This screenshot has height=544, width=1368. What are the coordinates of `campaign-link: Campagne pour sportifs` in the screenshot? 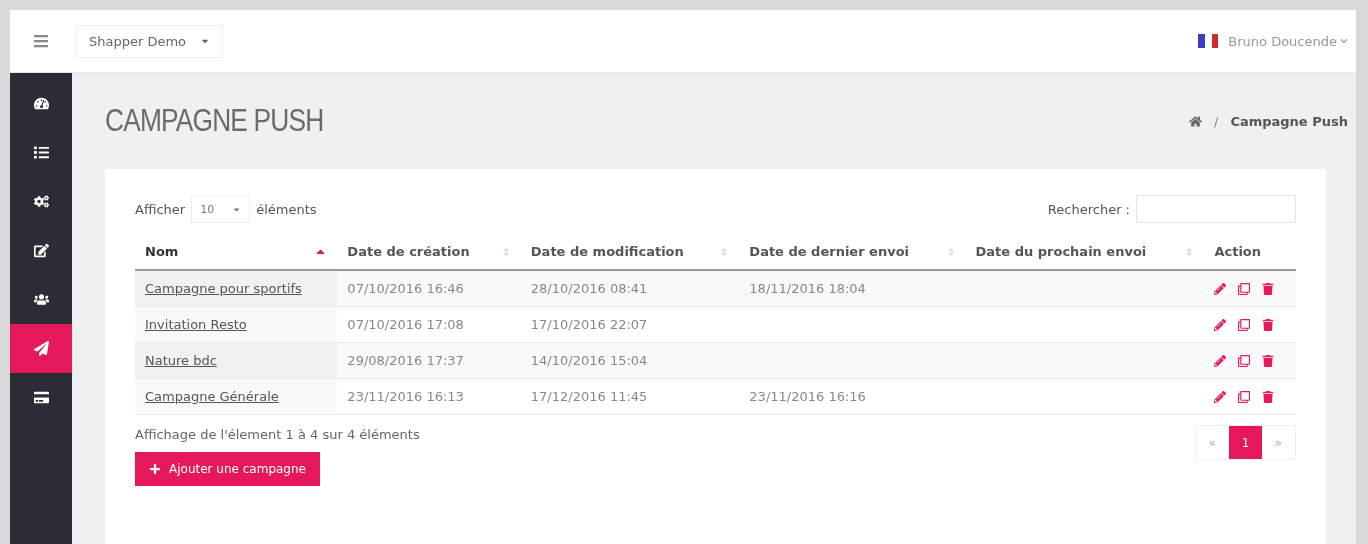 It's located at (223, 288).